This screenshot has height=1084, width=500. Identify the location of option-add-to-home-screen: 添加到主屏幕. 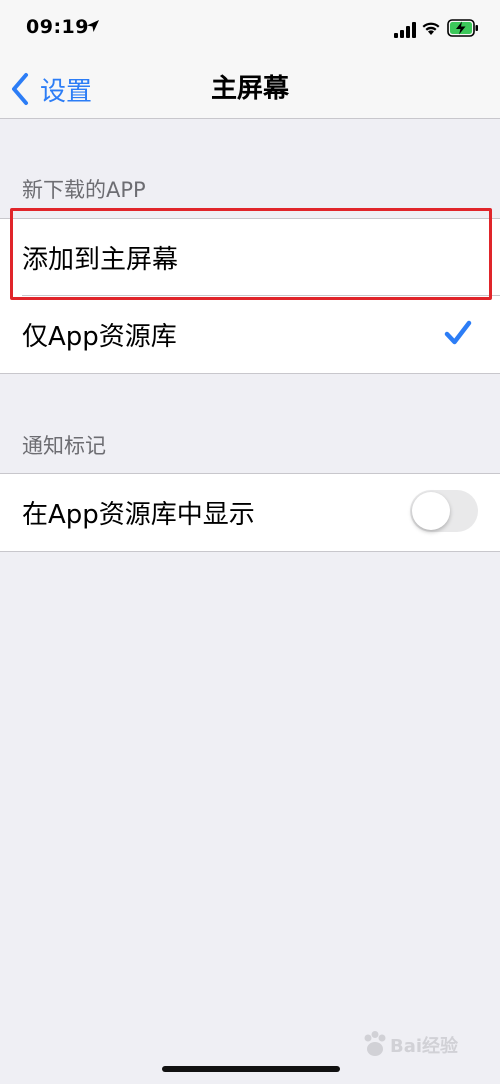
(250, 257).